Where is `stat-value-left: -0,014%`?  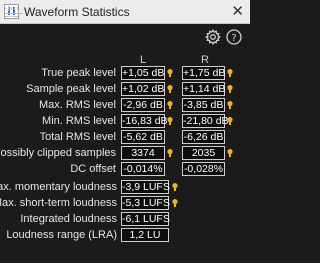
stat-value-left: -0,014% is located at coordinates (143, 169).